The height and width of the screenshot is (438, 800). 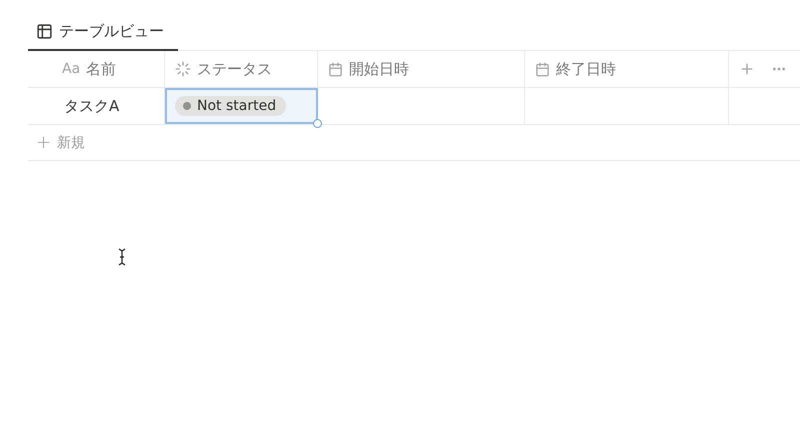 I want to click on text-cursor-icon, so click(x=122, y=257).